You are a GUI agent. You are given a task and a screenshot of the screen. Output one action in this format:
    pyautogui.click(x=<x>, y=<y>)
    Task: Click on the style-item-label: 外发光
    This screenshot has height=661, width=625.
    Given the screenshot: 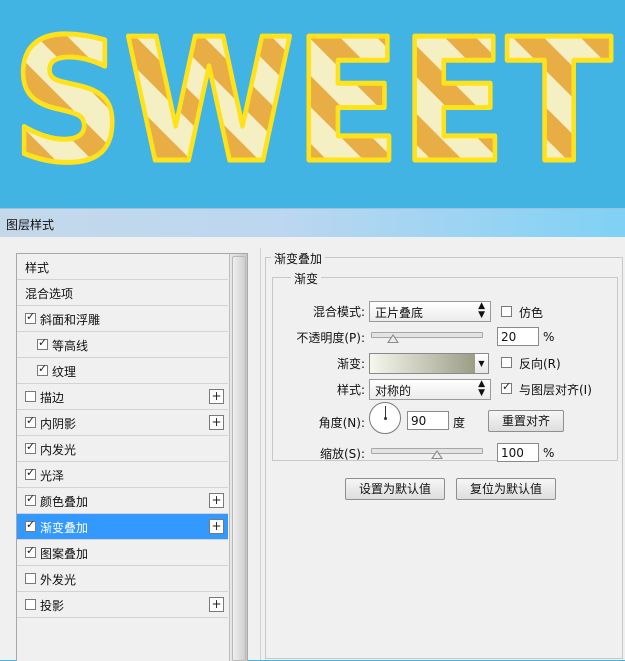 What is the action you would take?
    pyautogui.click(x=58, y=580)
    